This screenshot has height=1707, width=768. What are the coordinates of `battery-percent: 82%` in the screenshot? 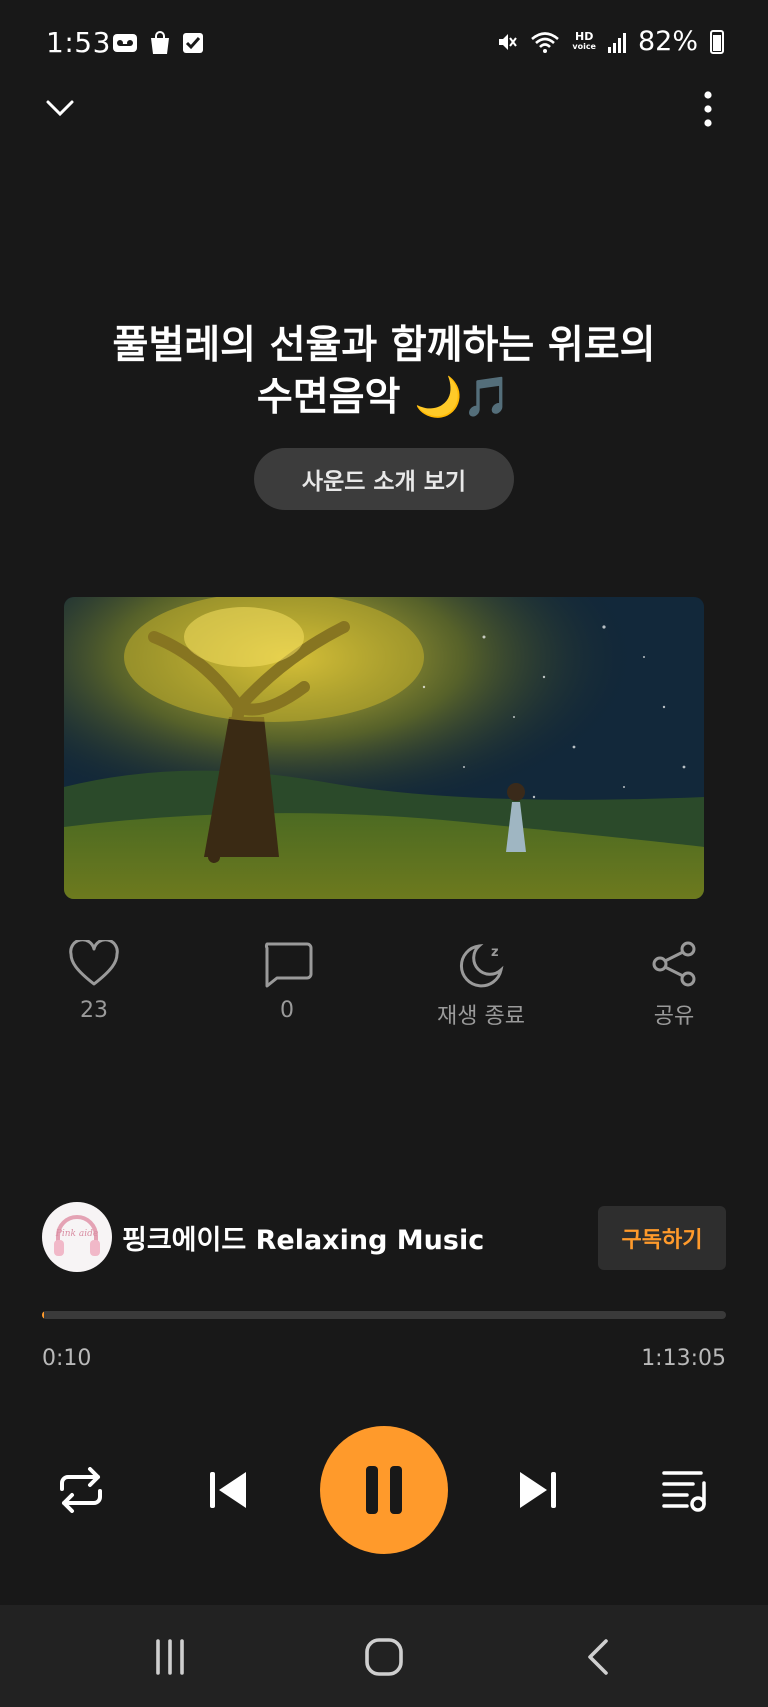 It's located at (667, 41).